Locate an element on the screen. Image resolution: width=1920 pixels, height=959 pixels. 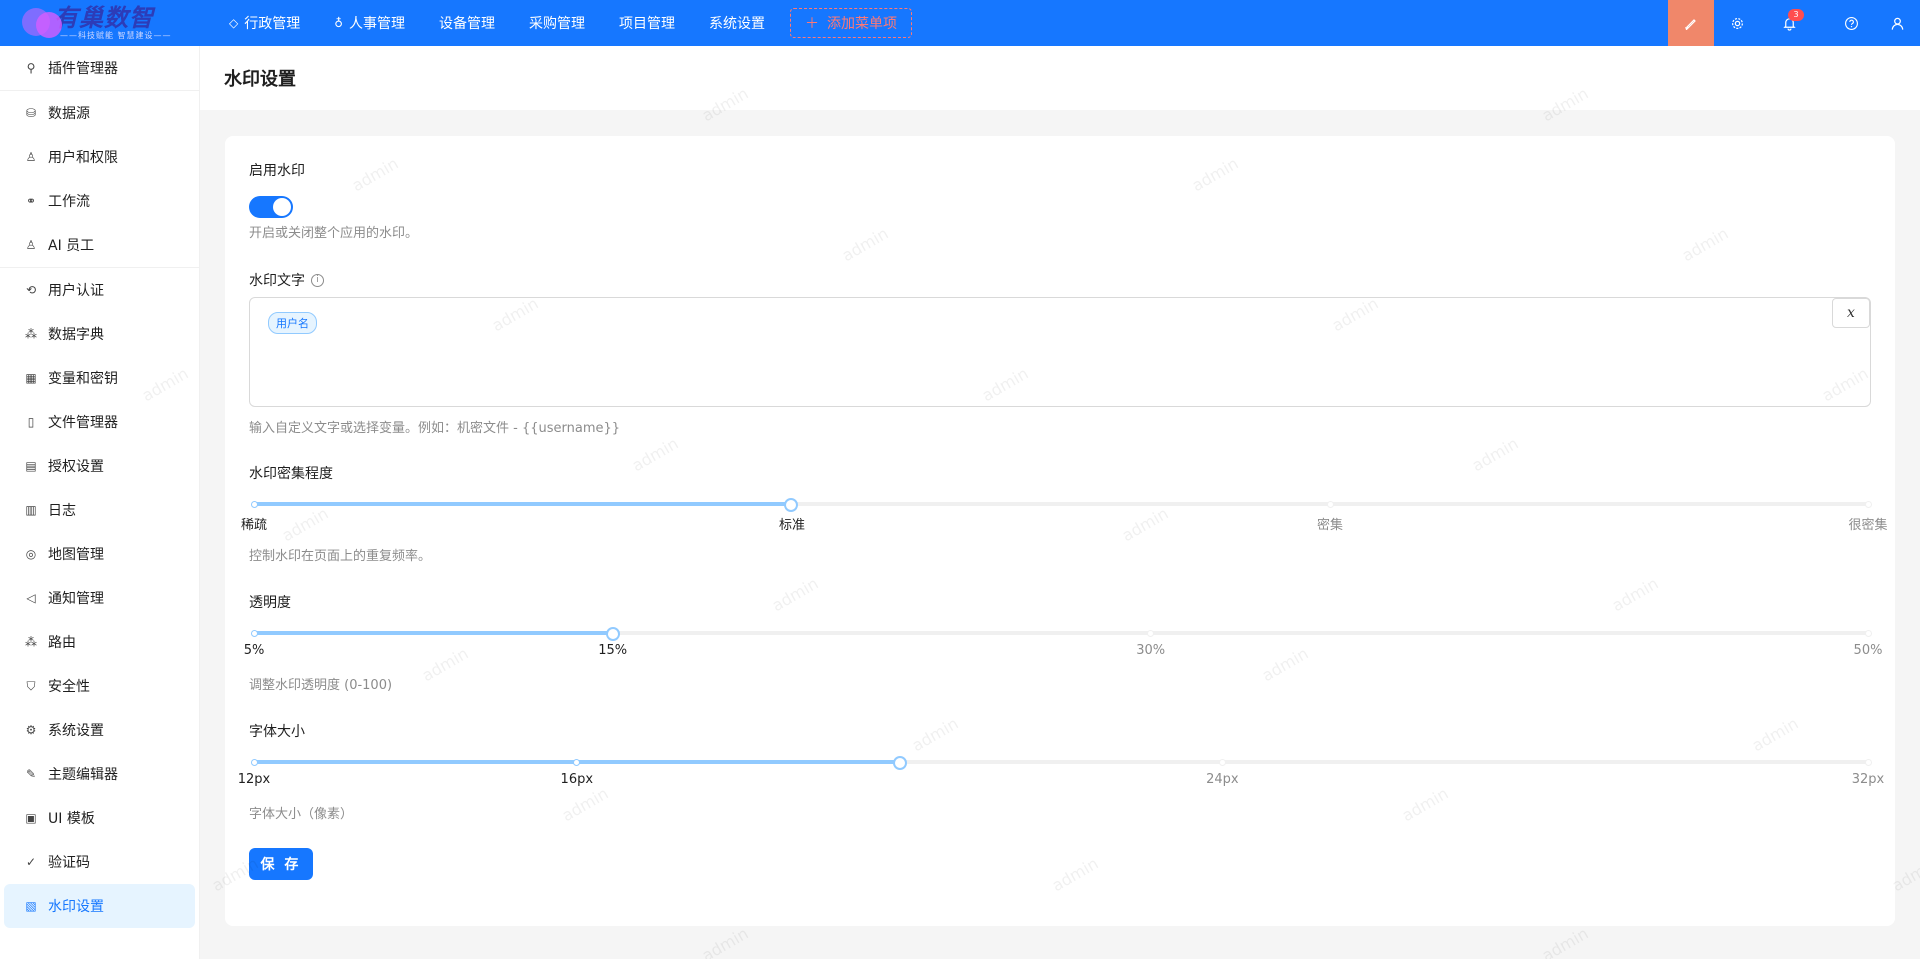
sidebar-item-theme-editor: ✎ 主题编辑器 is located at coordinates (99, 774).